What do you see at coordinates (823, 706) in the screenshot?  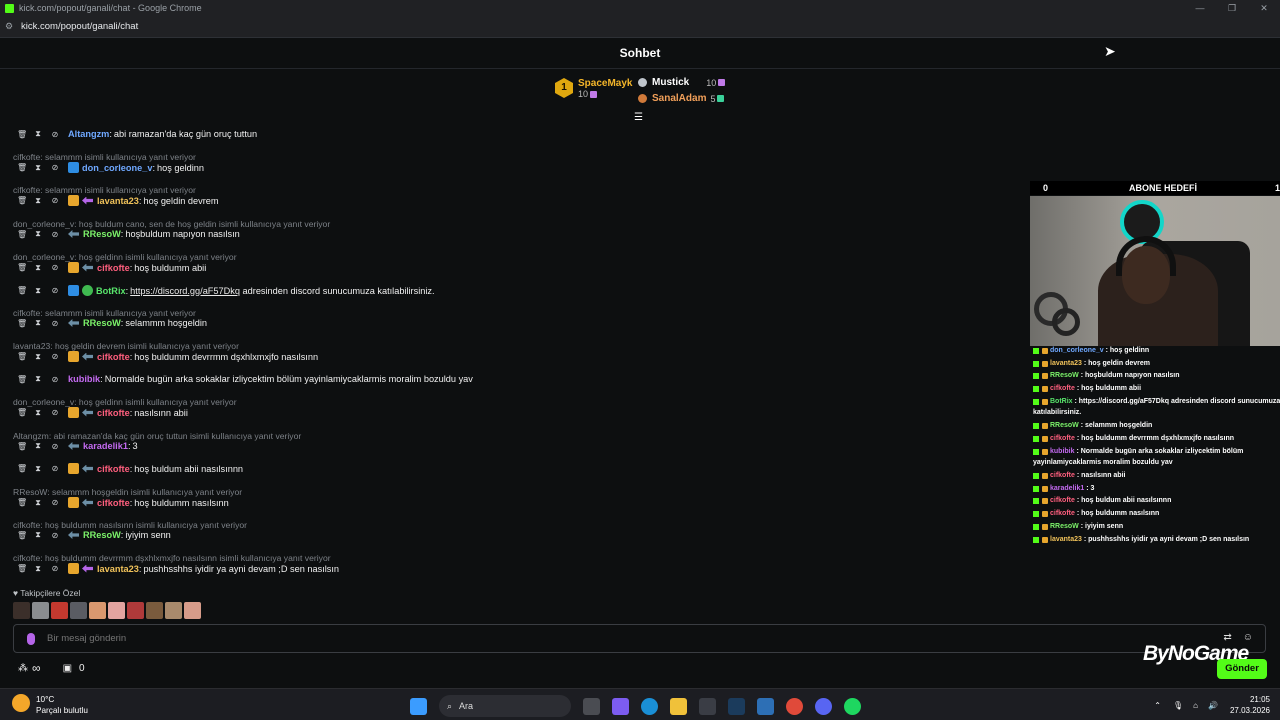 I see `discord-icon` at bounding box center [823, 706].